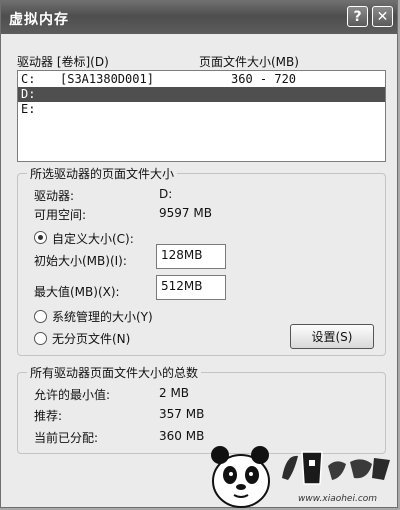 Image resolution: width=400 pixels, height=510 pixels. What do you see at coordinates (40, 237) in the screenshot?
I see `custom-size-radio` at bounding box center [40, 237].